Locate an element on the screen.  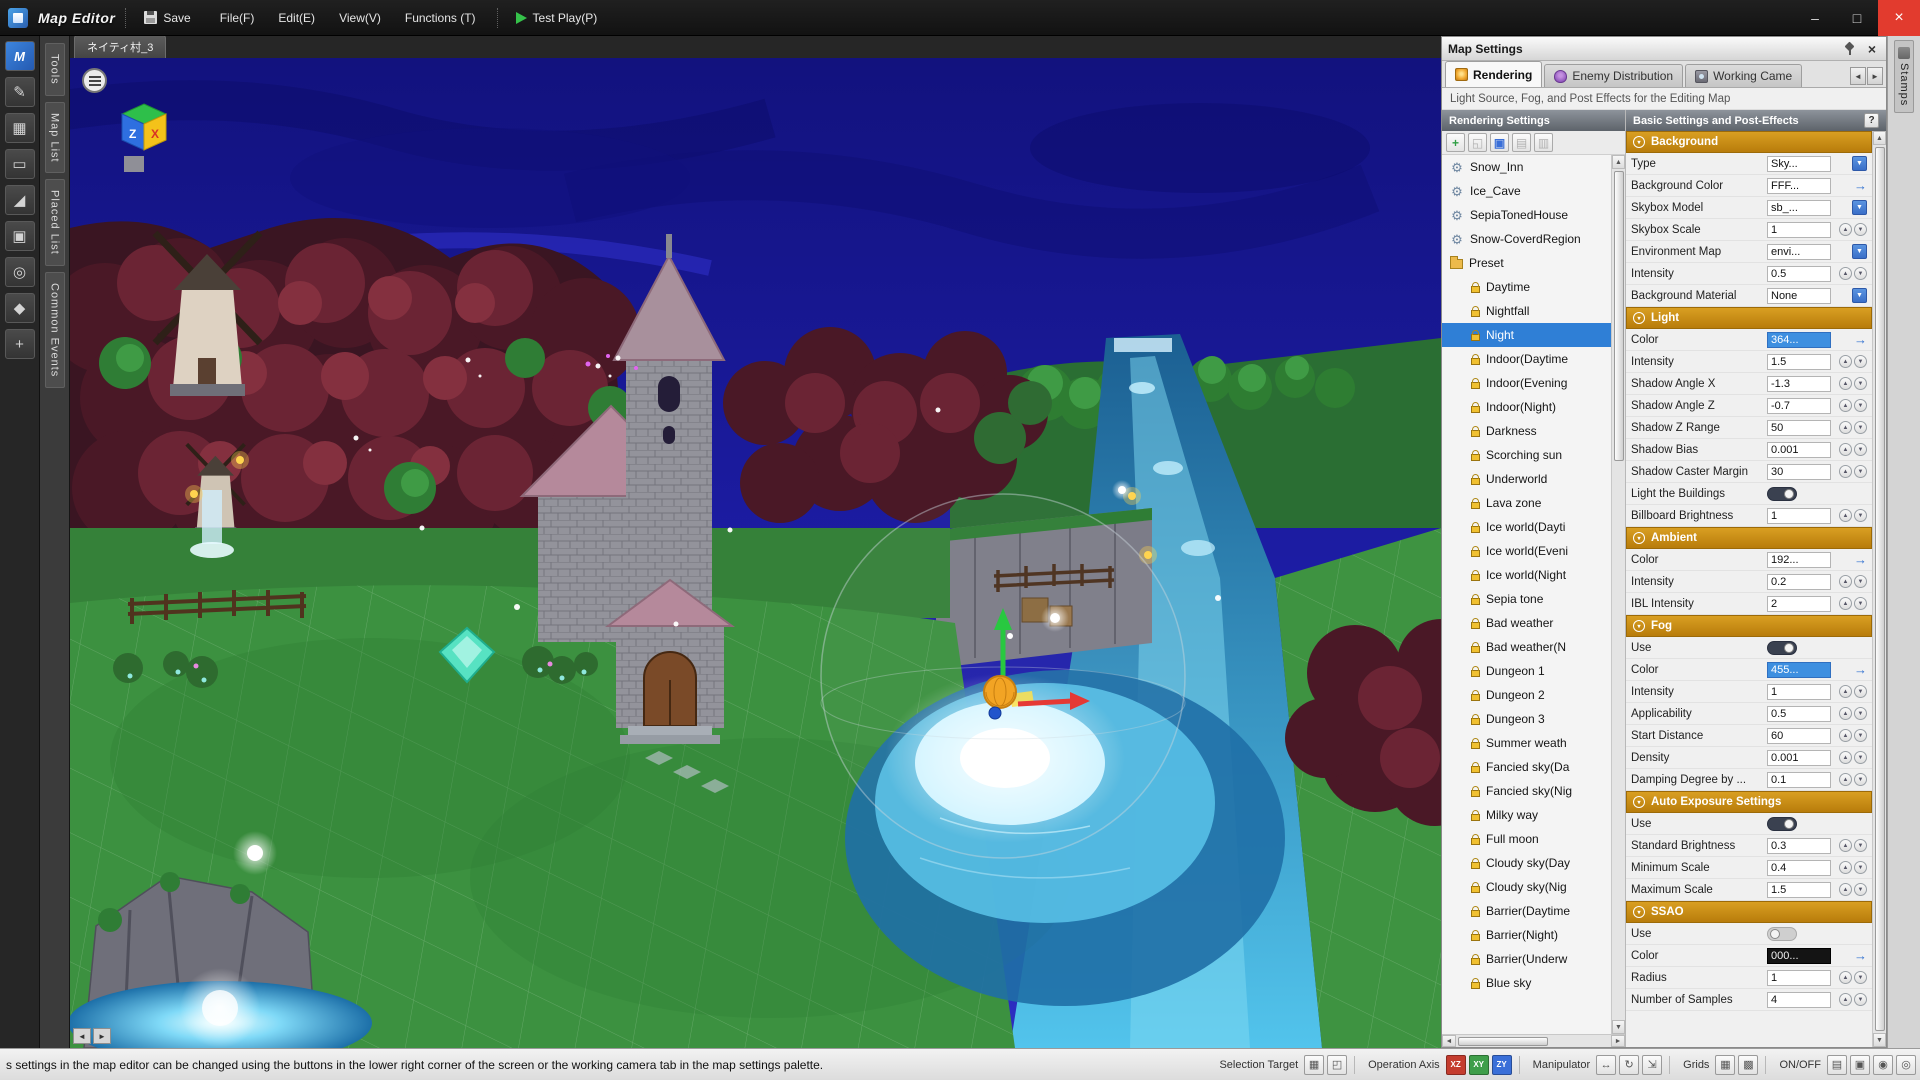
magnifier-icon: ◎ is located at coordinates (19, 272).